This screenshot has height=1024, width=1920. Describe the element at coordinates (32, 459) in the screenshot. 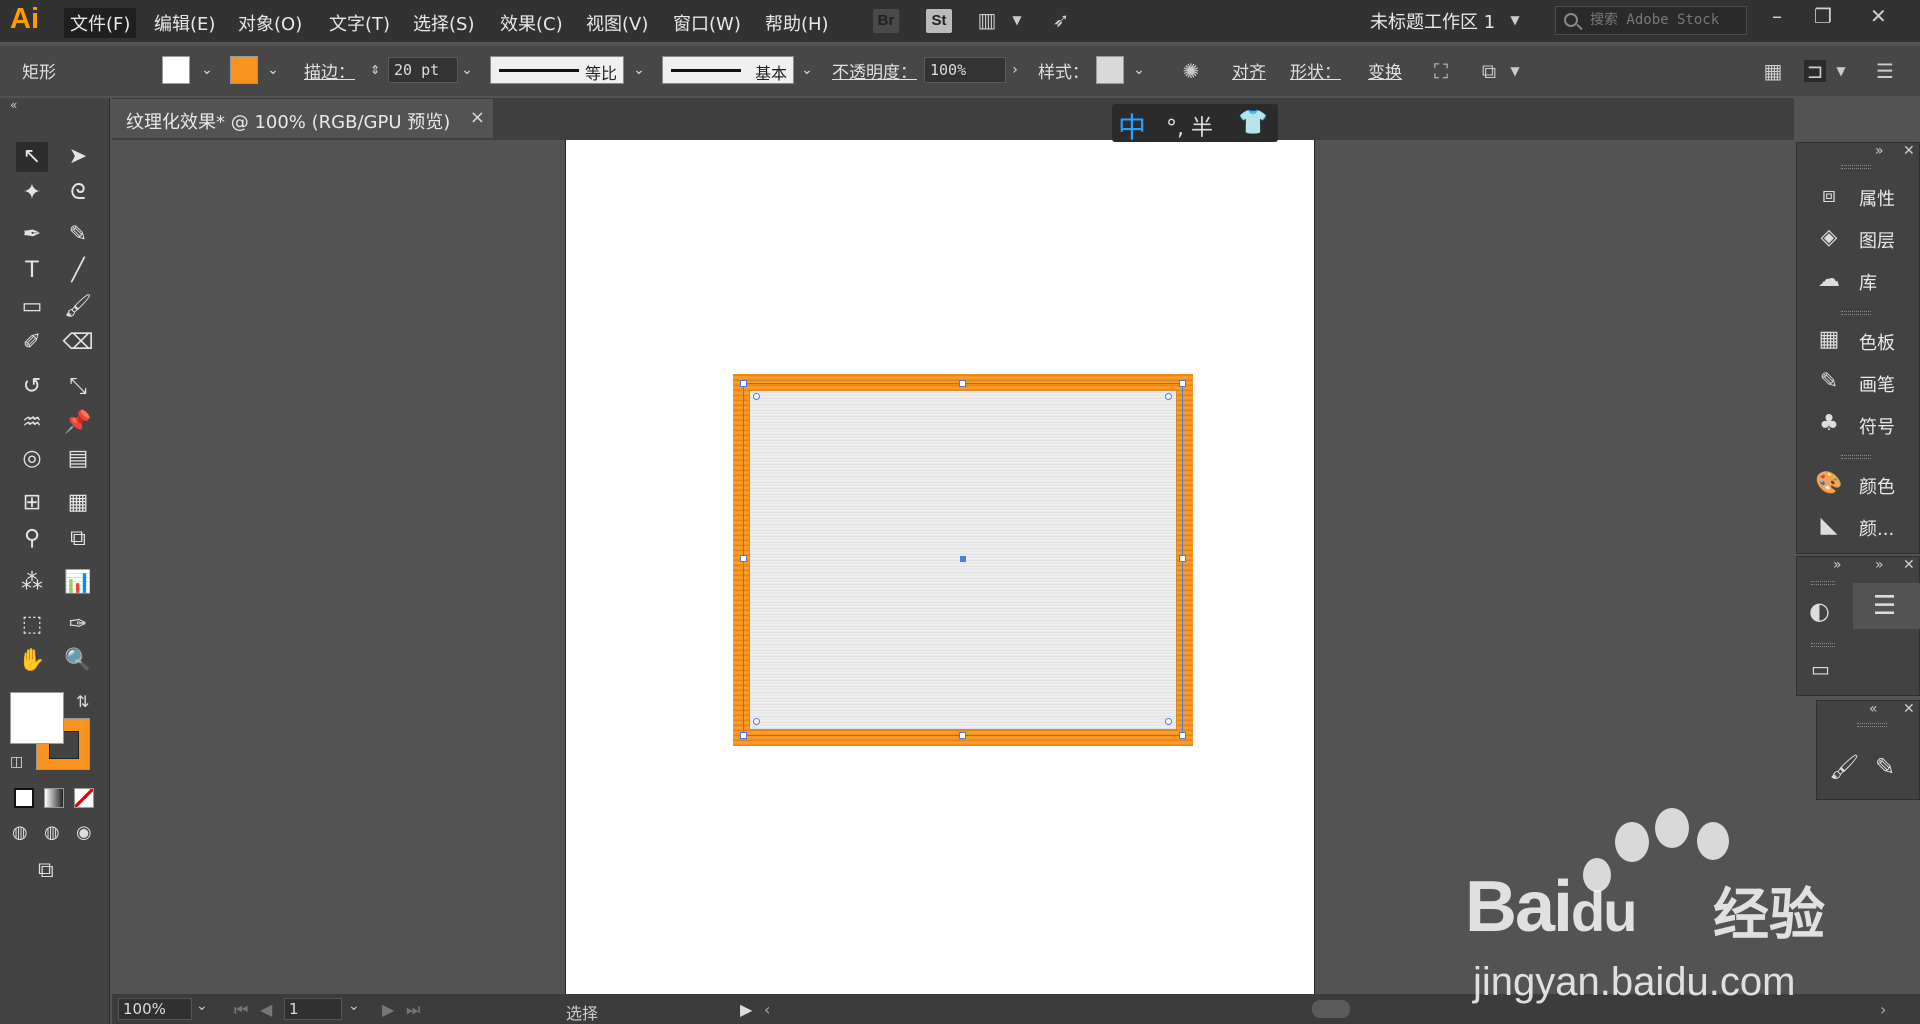

I see `shape-builder-icon: ◎` at that location.